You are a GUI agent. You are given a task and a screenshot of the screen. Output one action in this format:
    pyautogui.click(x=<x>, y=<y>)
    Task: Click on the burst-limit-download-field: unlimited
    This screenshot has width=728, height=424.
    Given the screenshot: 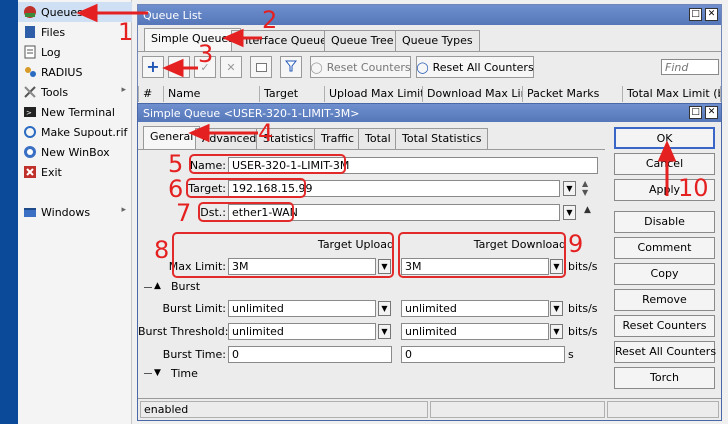 What is the action you would take?
    pyautogui.click(x=475, y=308)
    